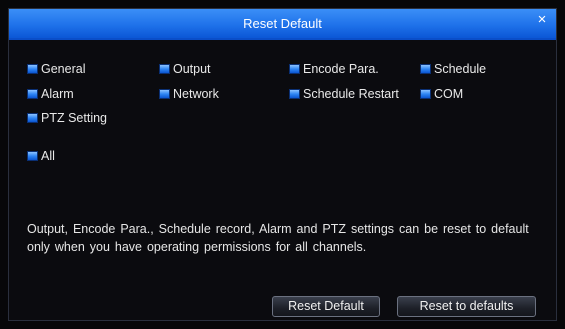  Describe the element at coordinates (57, 94) in the screenshot. I see `alarm-label: Alarm` at that location.